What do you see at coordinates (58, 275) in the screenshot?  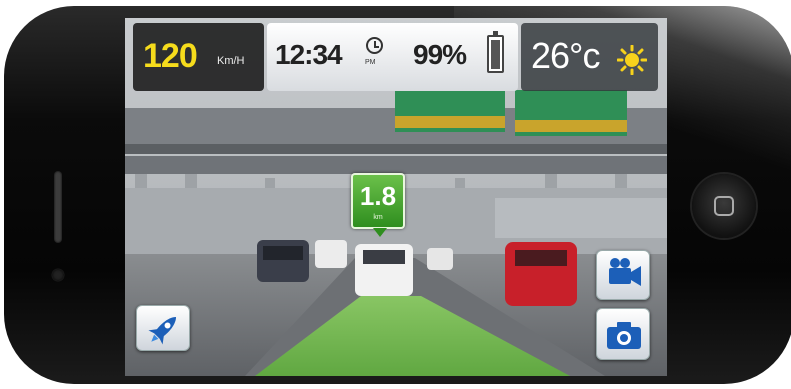 I see `speaker-dot` at bounding box center [58, 275].